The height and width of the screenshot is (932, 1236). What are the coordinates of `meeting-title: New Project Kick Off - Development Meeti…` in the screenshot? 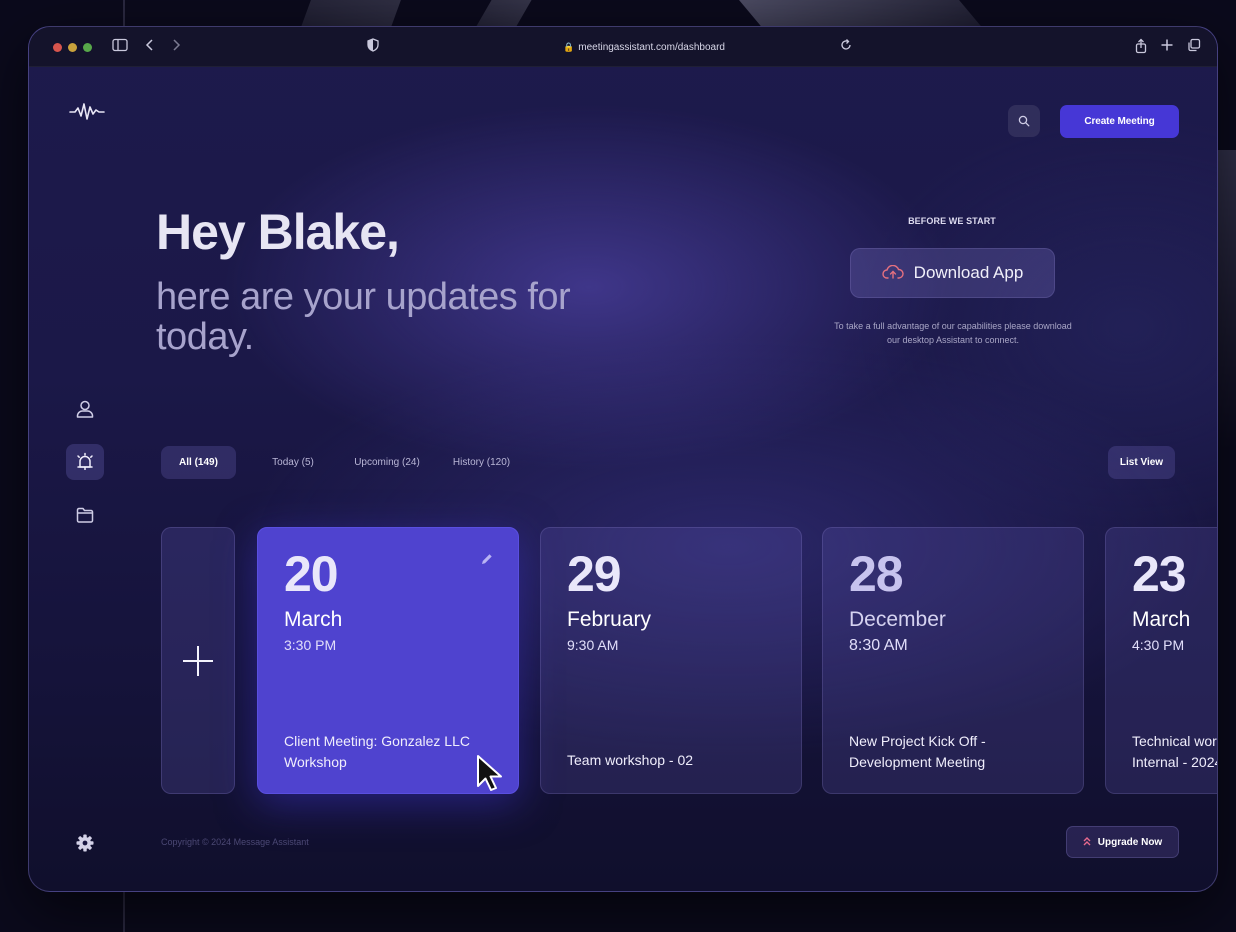 It's located at (917, 751).